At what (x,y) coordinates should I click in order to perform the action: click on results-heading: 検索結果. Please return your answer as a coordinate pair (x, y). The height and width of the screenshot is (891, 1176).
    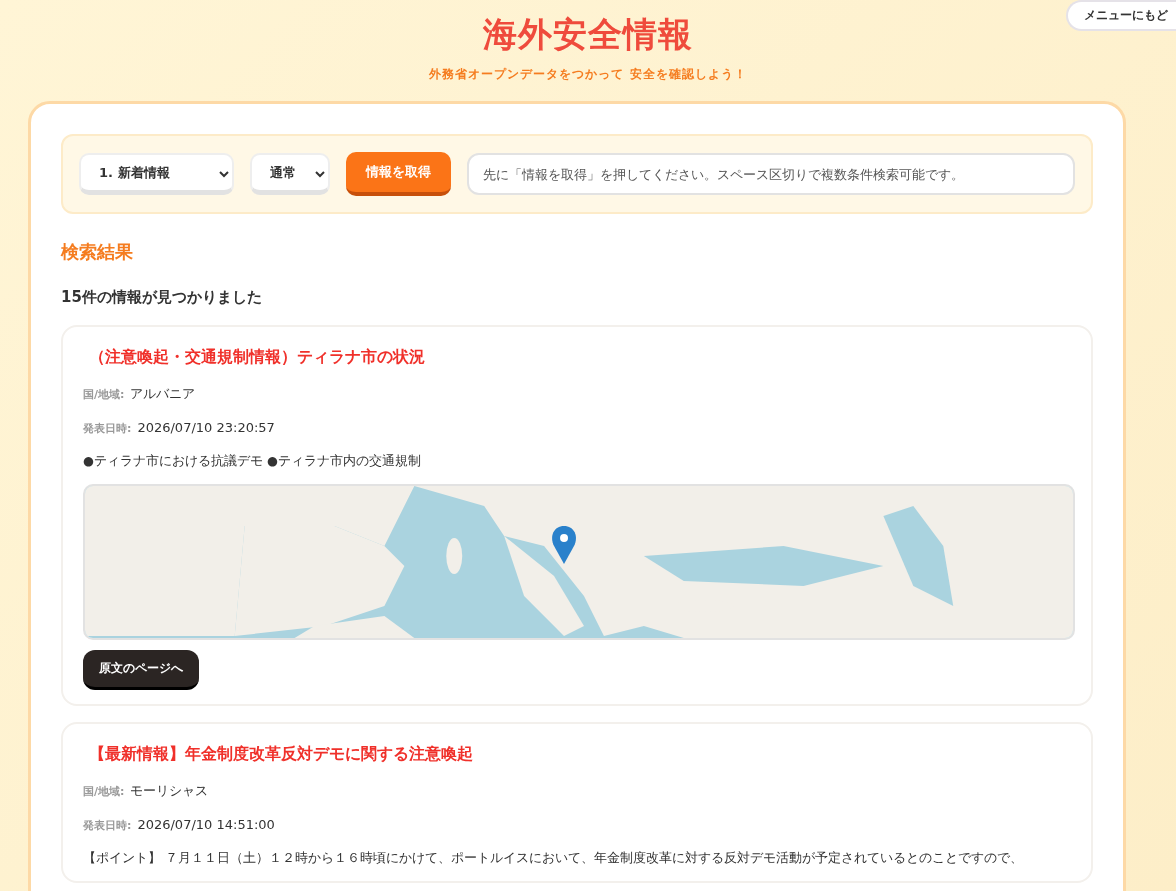
    Looking at the image, I should click on (97, 252).